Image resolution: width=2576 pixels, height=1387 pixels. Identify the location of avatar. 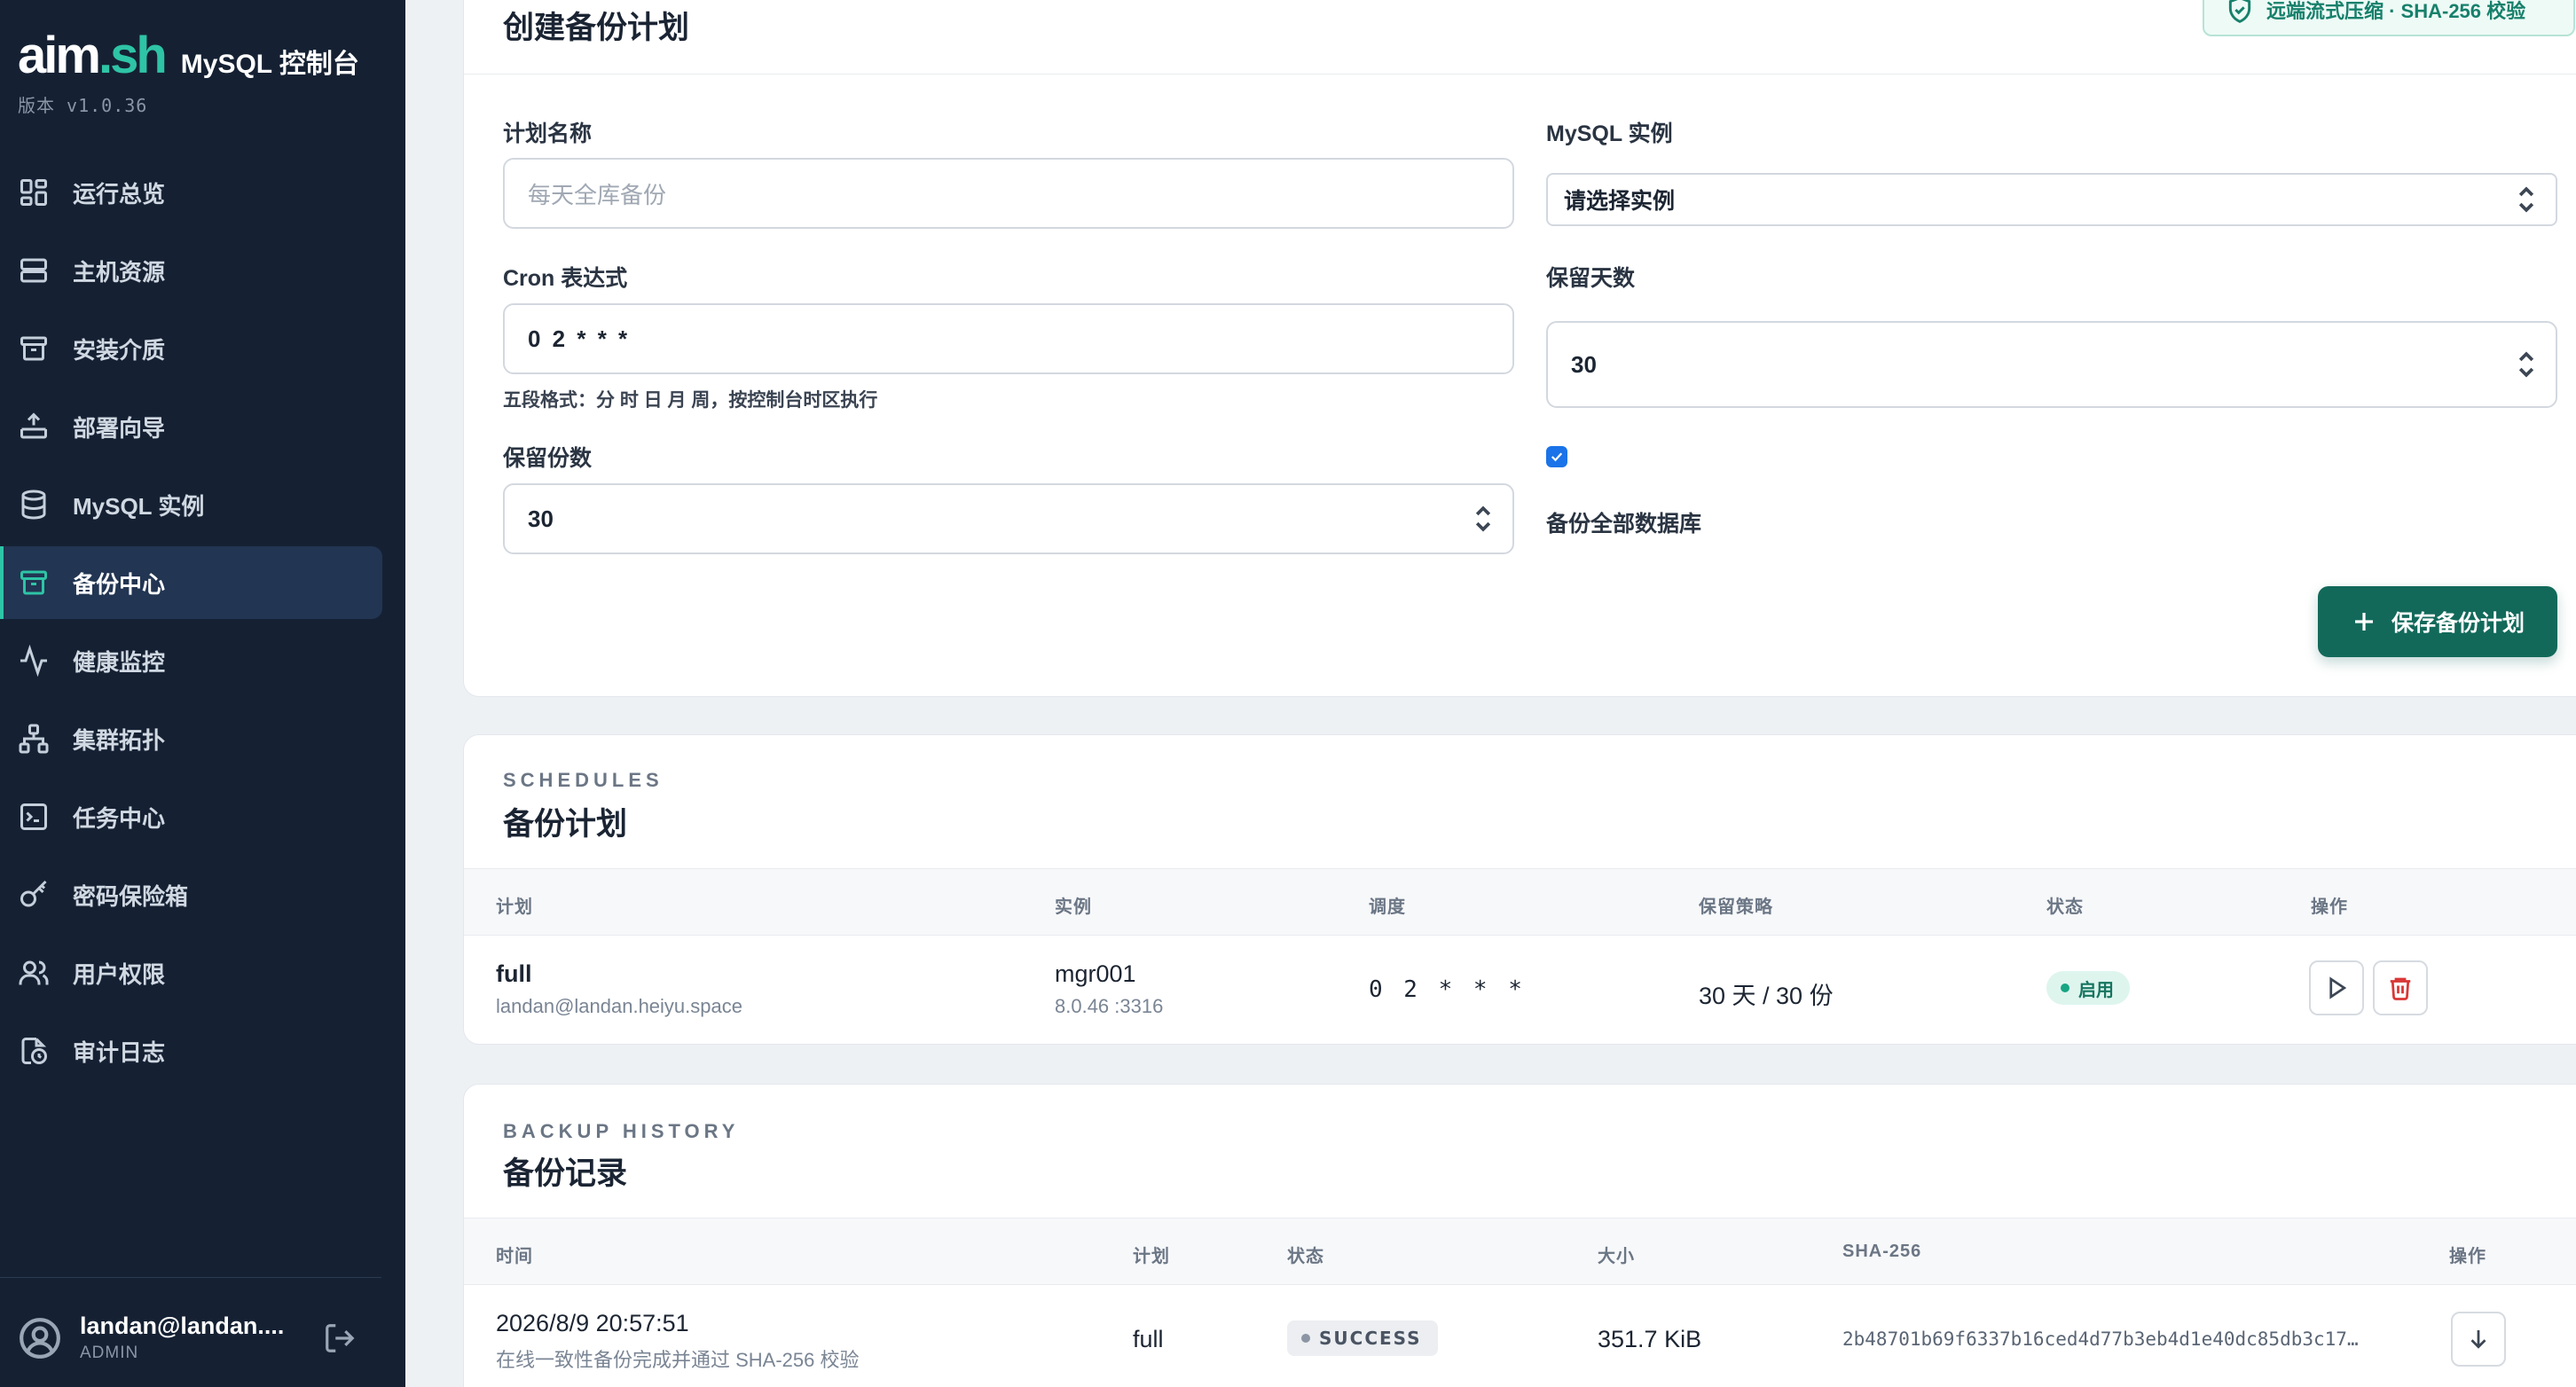
(40, 1338).